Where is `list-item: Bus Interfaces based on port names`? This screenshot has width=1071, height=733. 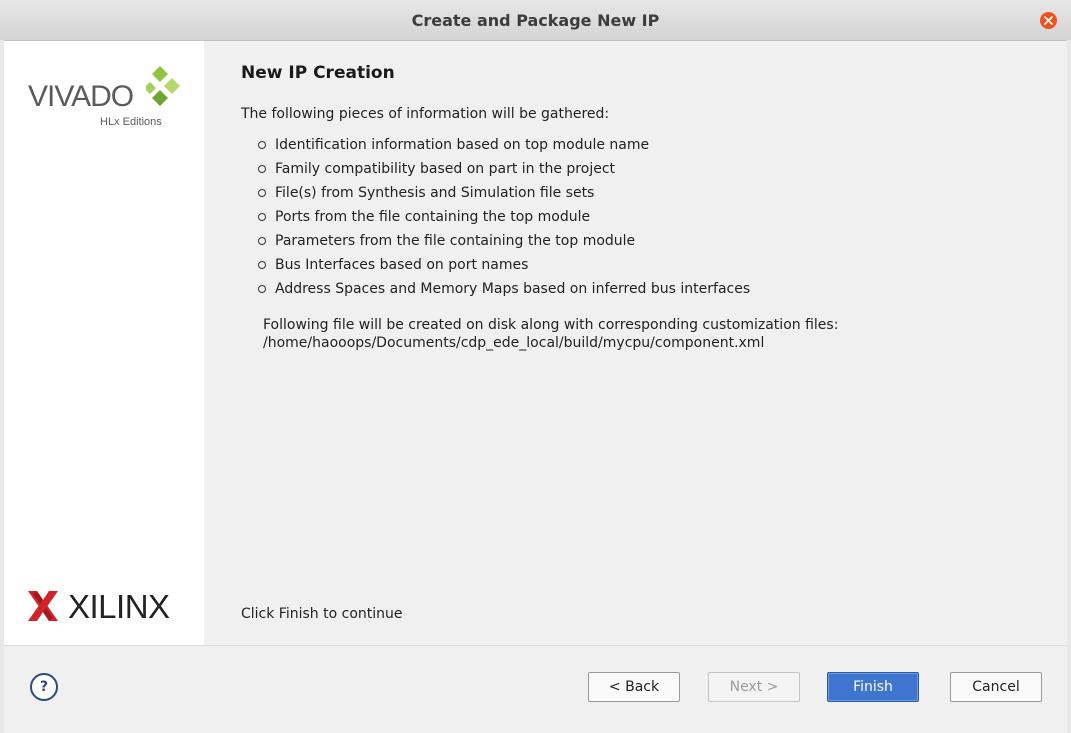
list-item: Bus Interfaces based on port names is located at coordinates (504, 268).